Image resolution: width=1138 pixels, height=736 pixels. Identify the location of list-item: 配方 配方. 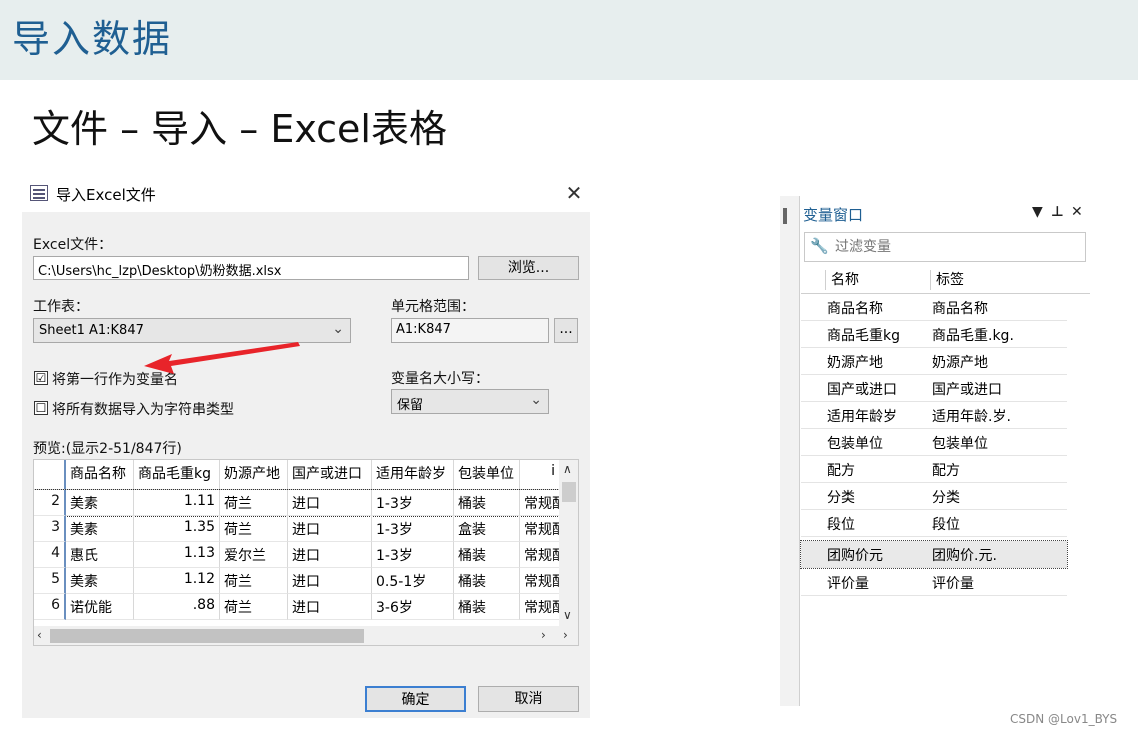
(934, 469).